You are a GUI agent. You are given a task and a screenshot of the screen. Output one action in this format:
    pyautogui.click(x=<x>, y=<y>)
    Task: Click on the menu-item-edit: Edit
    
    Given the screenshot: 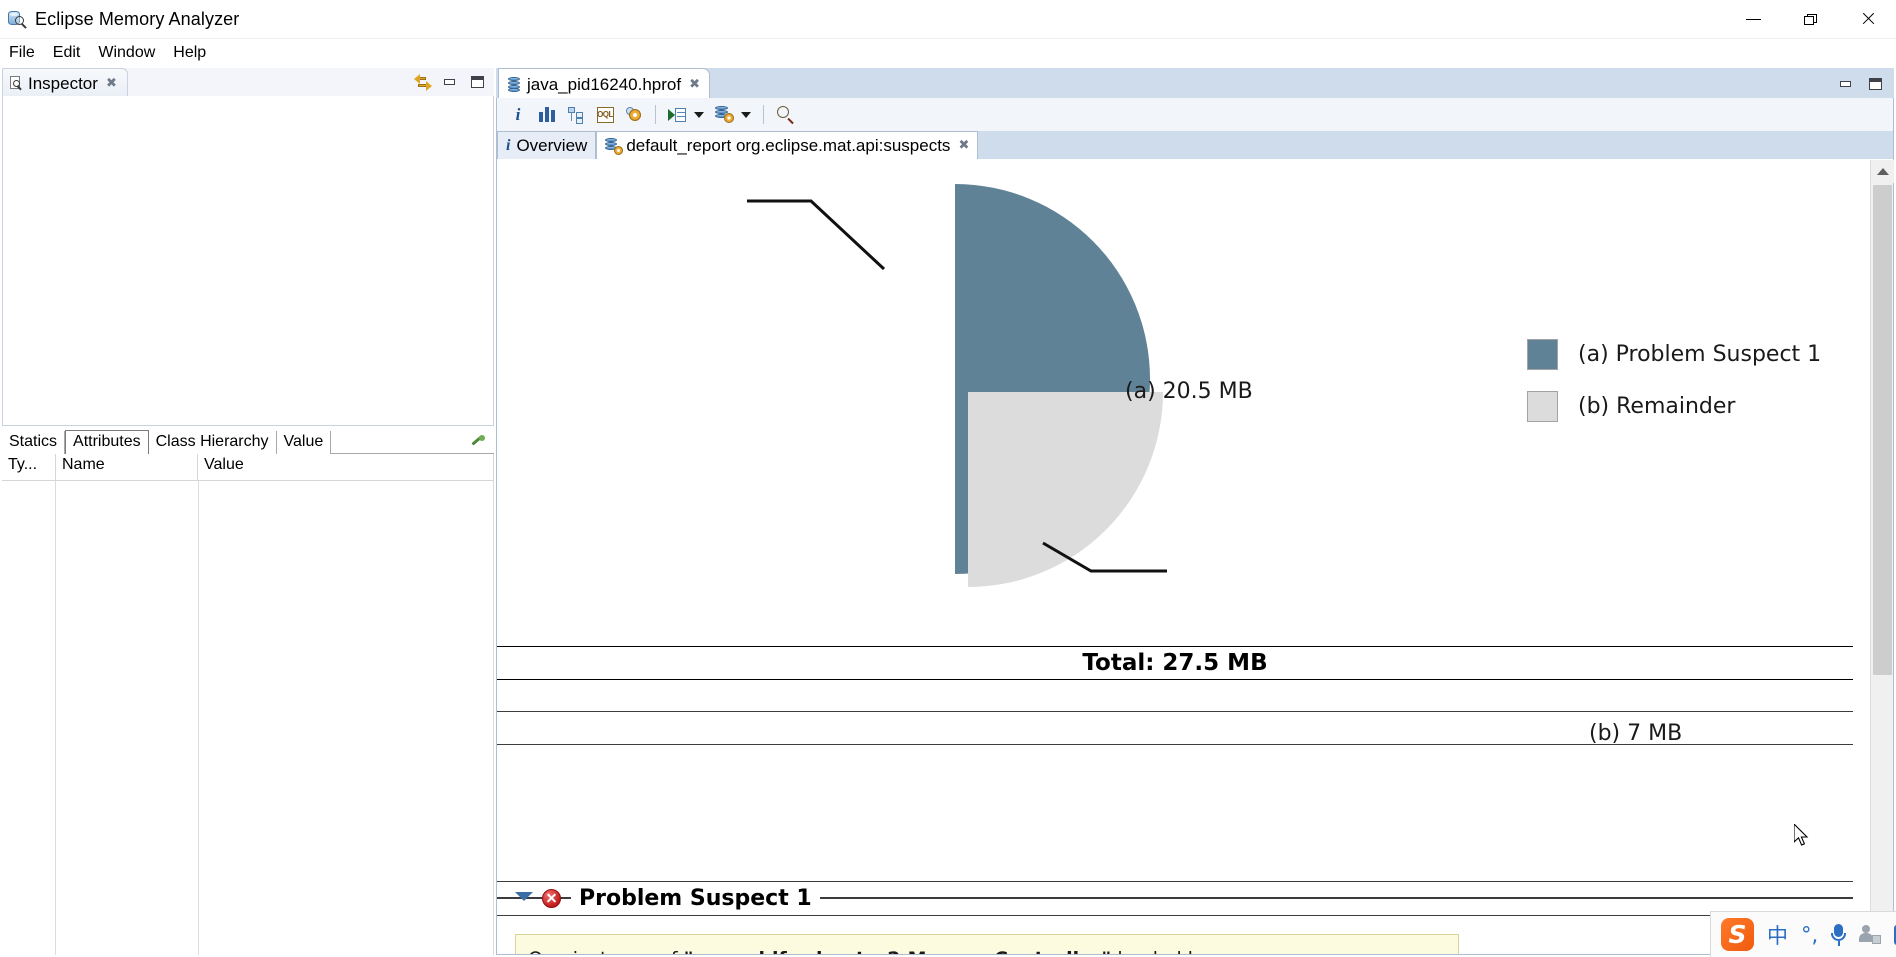 What is the action you would take?
    pyautogui.click(x=67, y=53)
    